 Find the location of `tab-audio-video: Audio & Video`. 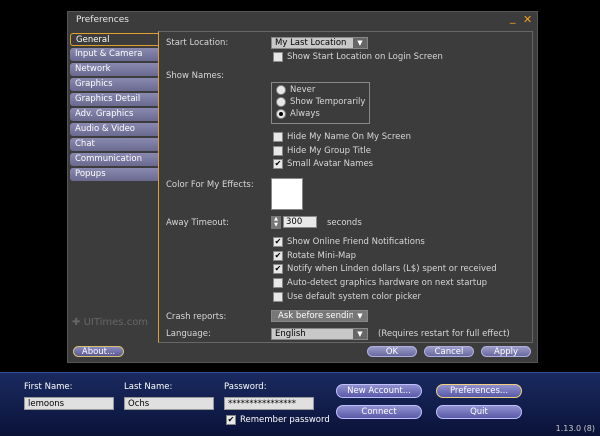

tab-audio-video: Audio & Video is located at coordinates (114, 129).